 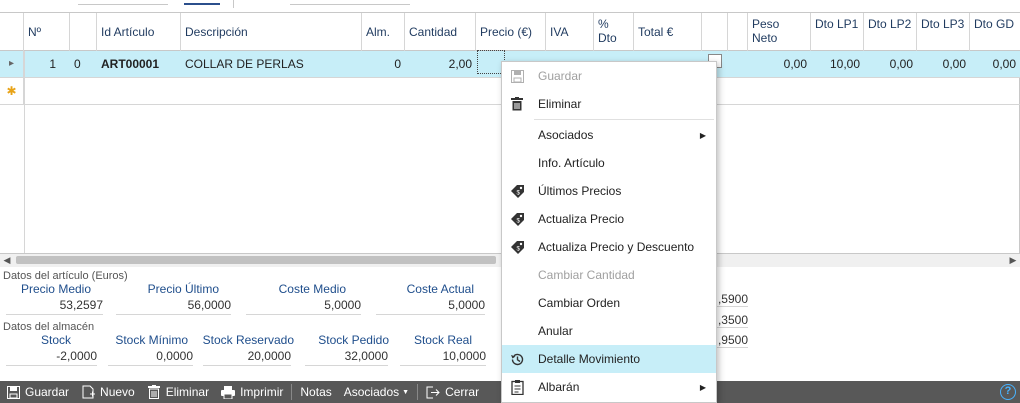 What do you see at coordinates (173, 306) in the screenshot?
I see `precio-ultimo-value: 56,0000` at bounding box center [173, 306].